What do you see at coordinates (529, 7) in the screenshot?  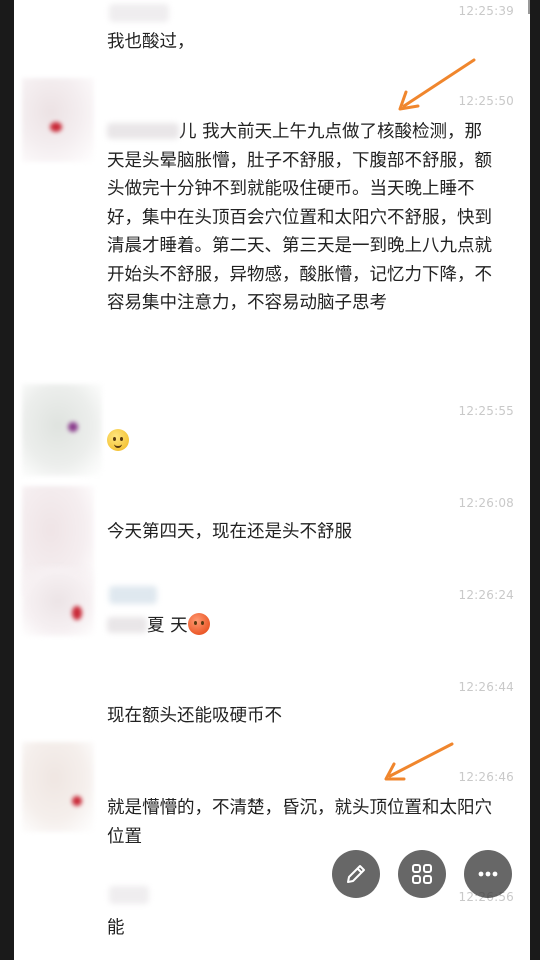 I see `scroll-indicator` at bounding box center [529, 7].